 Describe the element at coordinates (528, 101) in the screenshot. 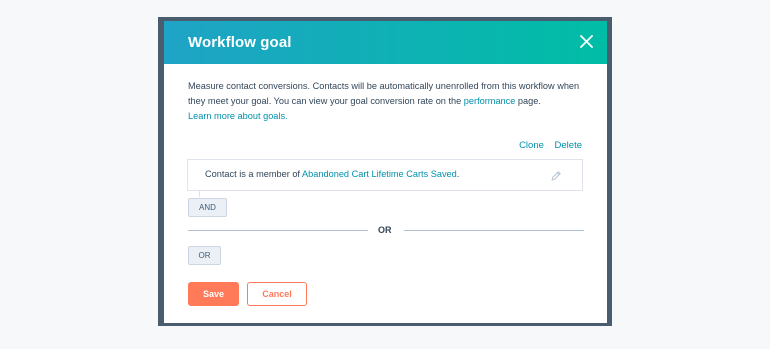

I see `description-text-end: page.` at that location.